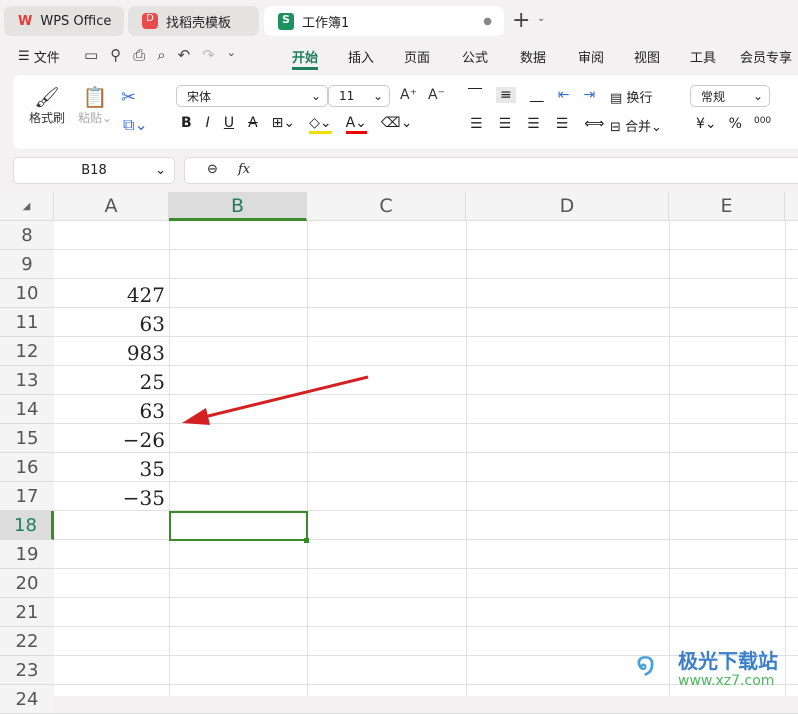 The image size is (798, 714). What do you see at coordinates (196, 416) in the screenshot?
I see `arrow-head` at bounding box center [196, 416].